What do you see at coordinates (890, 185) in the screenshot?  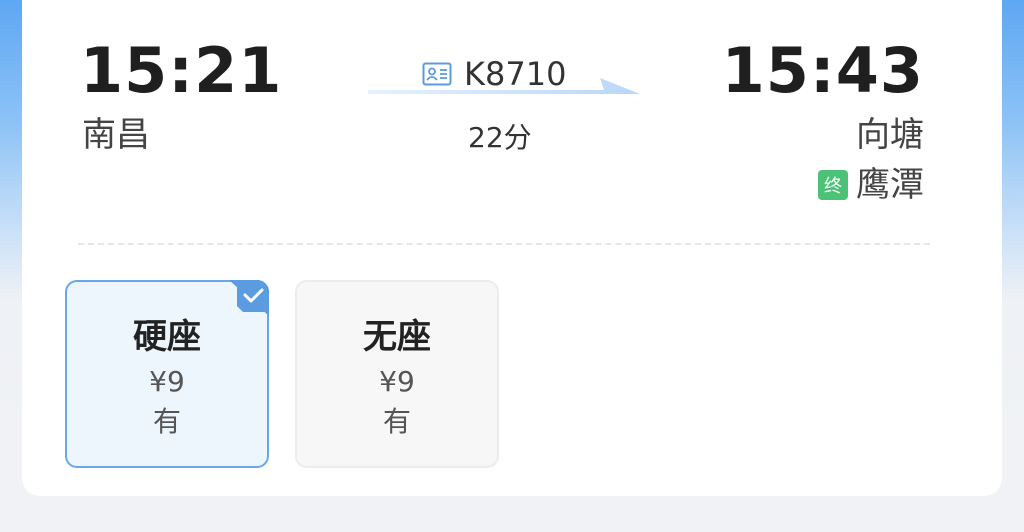 I see `terminal-station: 鹰潭` at bounding box center [890, 185].